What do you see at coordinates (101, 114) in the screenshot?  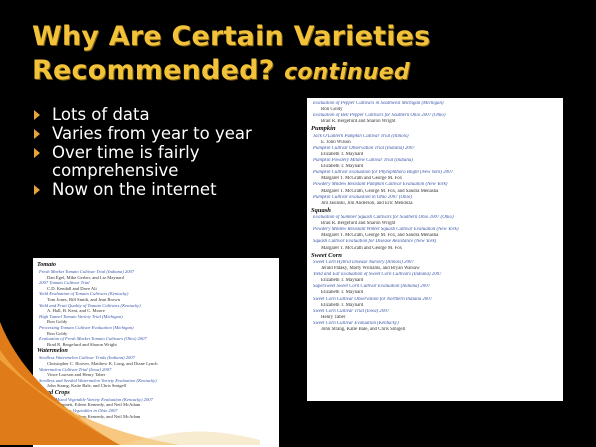 I see `bullet-text: Lots of data` at bounding box center [101, 114].